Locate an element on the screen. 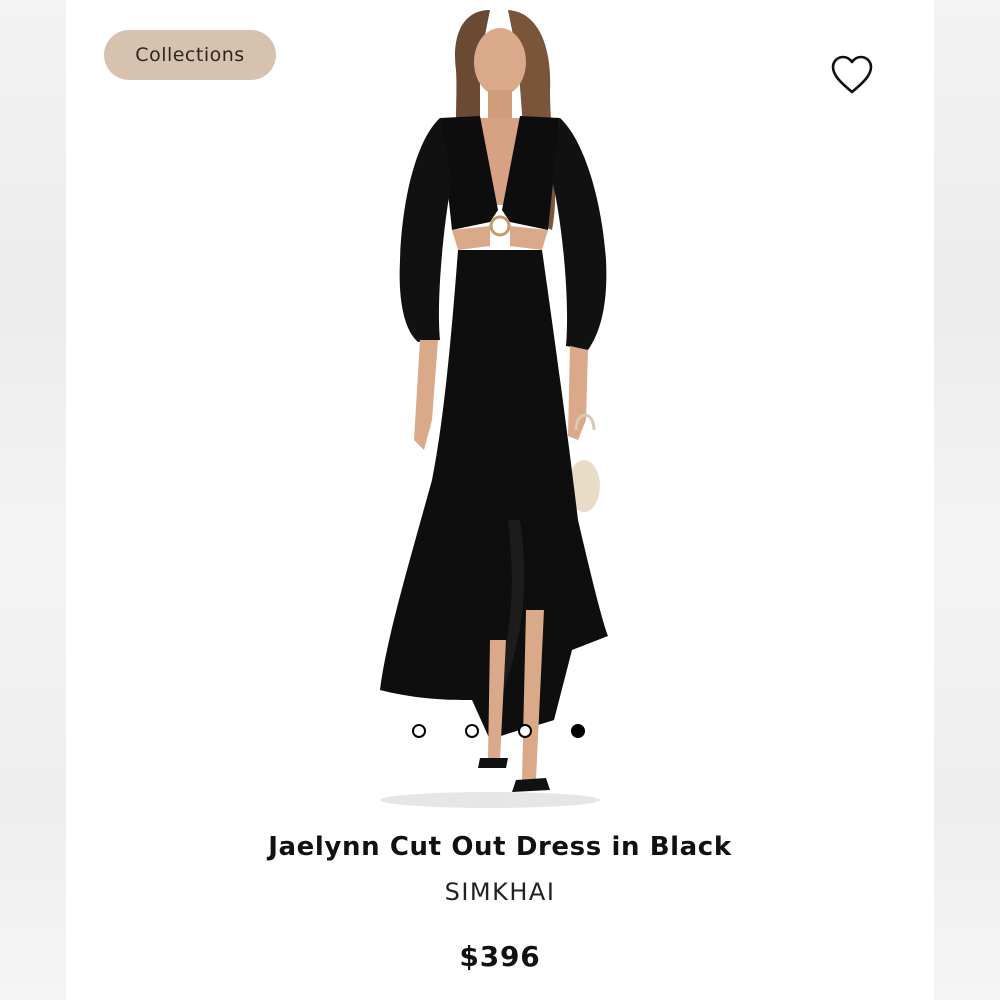 This screenshot has width=1000, height=1000. heart-icon is located at coordinates (852, 75).